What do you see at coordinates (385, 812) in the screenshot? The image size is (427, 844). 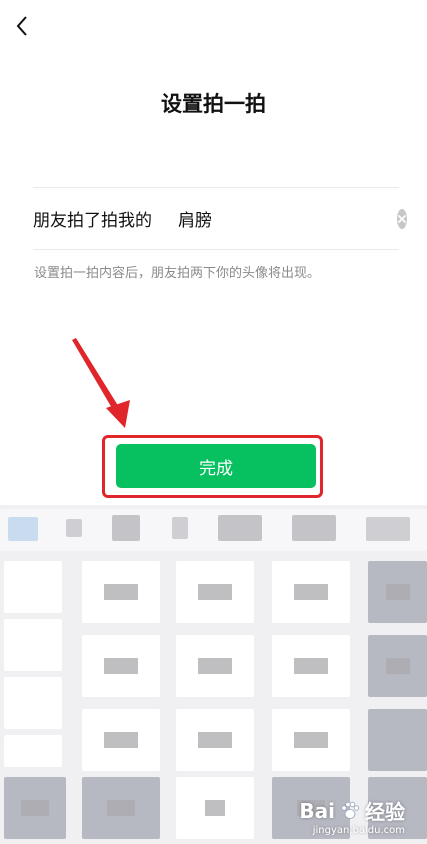 I see `watermark-logo-text-2: 经验` at bounding box center [385, 812].